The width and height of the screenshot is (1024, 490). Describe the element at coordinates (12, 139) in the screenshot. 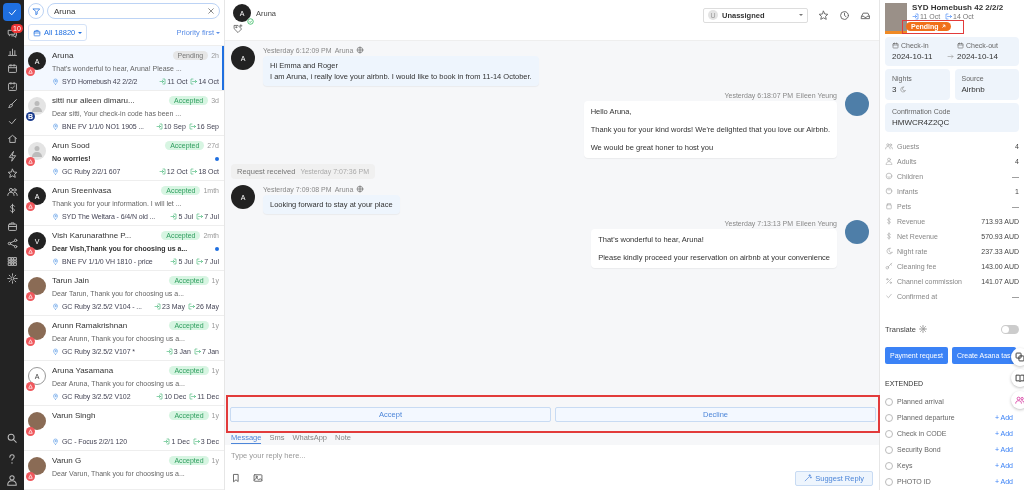

I see `home-icon` at that location.